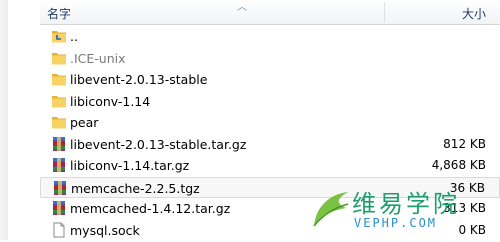 The height and width of the screenshot is (242, 500). Describe the element at coordinates (158, 144) in the screenshot. I see `file-name: libevent-2.0.13-stable.tar.gz` at that location.